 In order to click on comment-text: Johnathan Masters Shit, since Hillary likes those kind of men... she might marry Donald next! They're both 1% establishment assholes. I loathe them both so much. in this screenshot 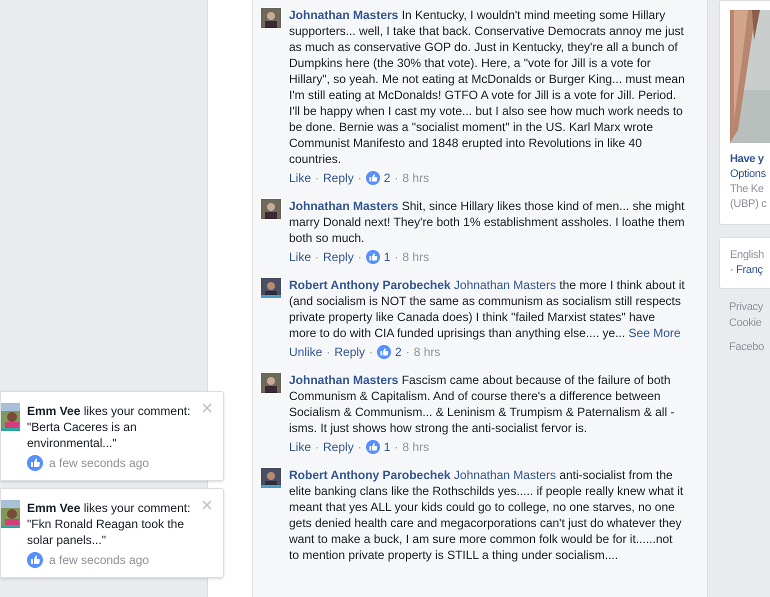, I will do `click(487, 222)`.